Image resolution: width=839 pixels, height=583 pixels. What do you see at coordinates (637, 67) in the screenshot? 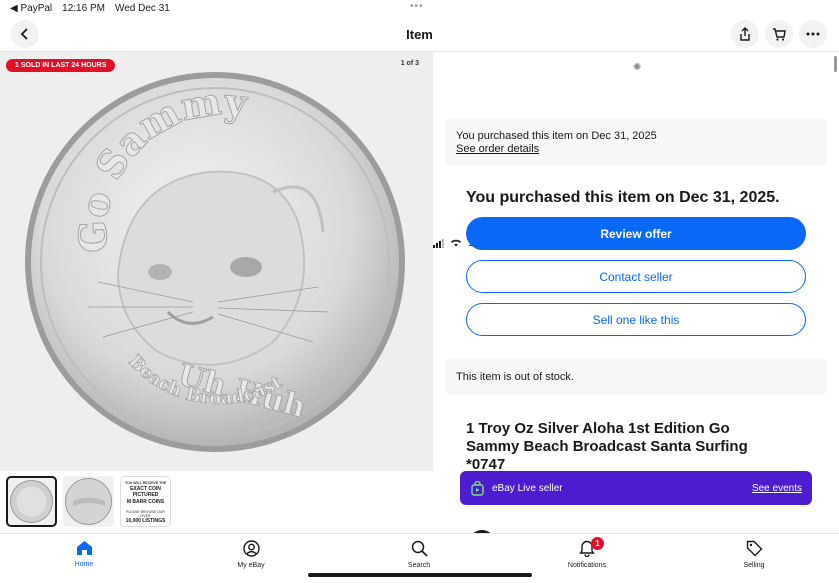
I see `loading-spinner-icon: ✺` at bounding box center [637, 67].